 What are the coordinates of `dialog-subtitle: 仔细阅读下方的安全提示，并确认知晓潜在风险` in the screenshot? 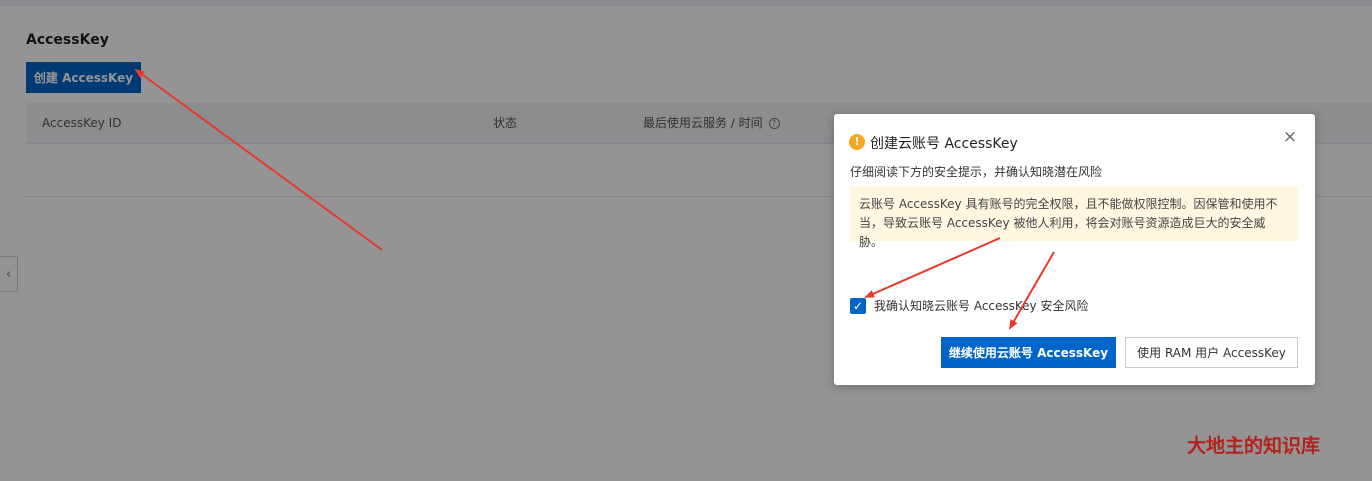 It's located at (976, 172).